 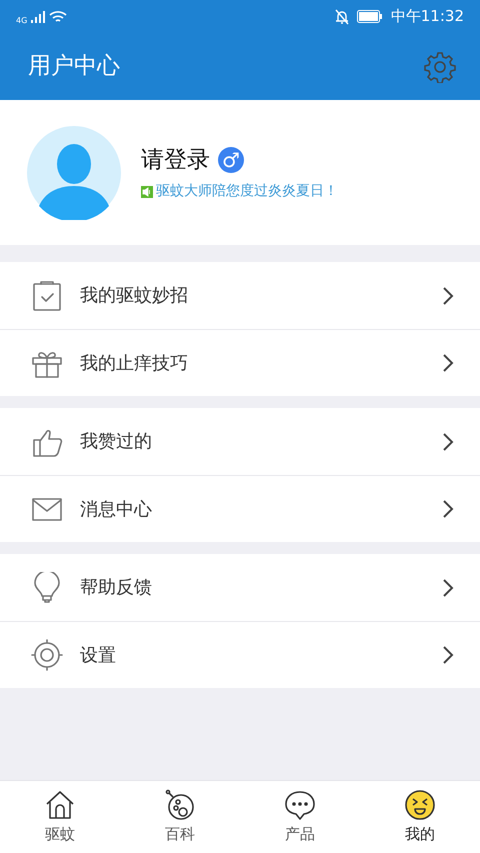 I want to click on light-bulb-icon, so click(x=47, y=588).